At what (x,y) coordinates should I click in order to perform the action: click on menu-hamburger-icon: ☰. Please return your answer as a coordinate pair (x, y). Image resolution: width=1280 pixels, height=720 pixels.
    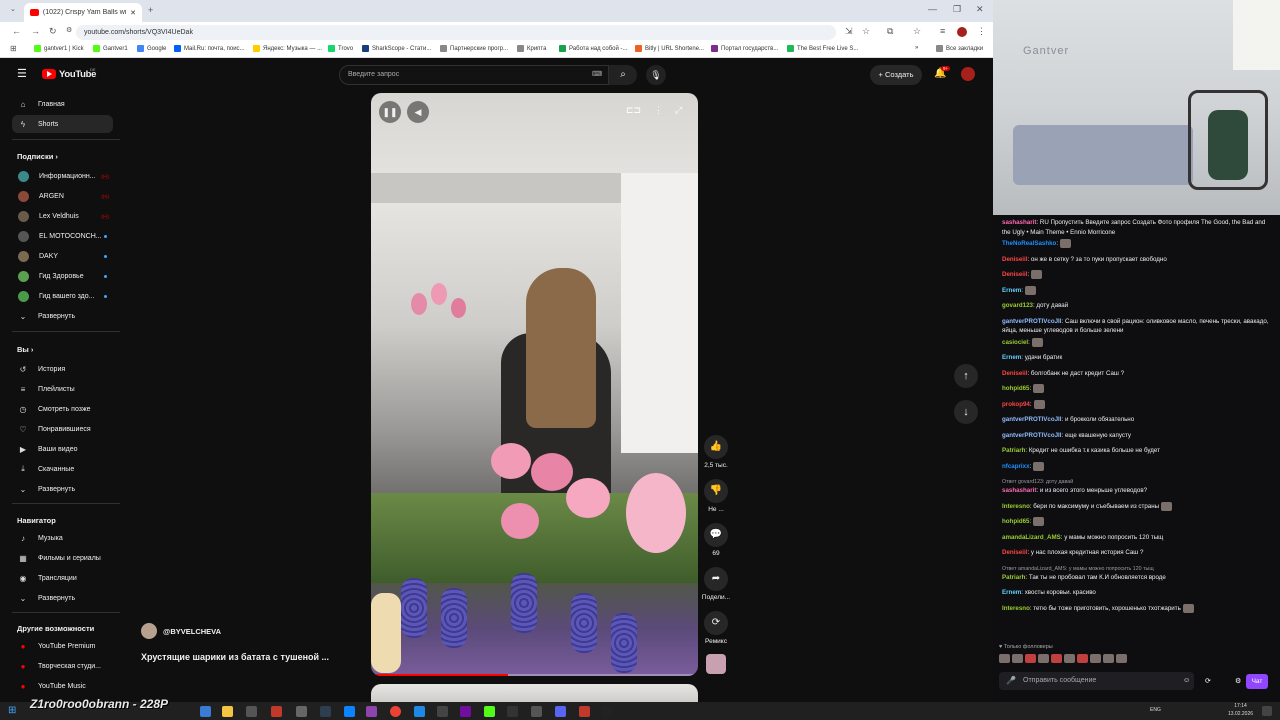
    Looking at the image, I should click on (22, 73).